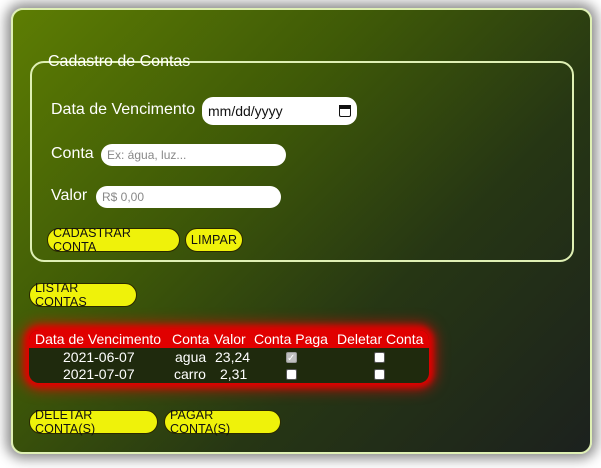 The height and width of the screenshot is (468, 601). Describe the element at coordinates (222, 422) in the screenshot. I see `pagar-contas-button: PAGAR CONTA(S)` at that location.